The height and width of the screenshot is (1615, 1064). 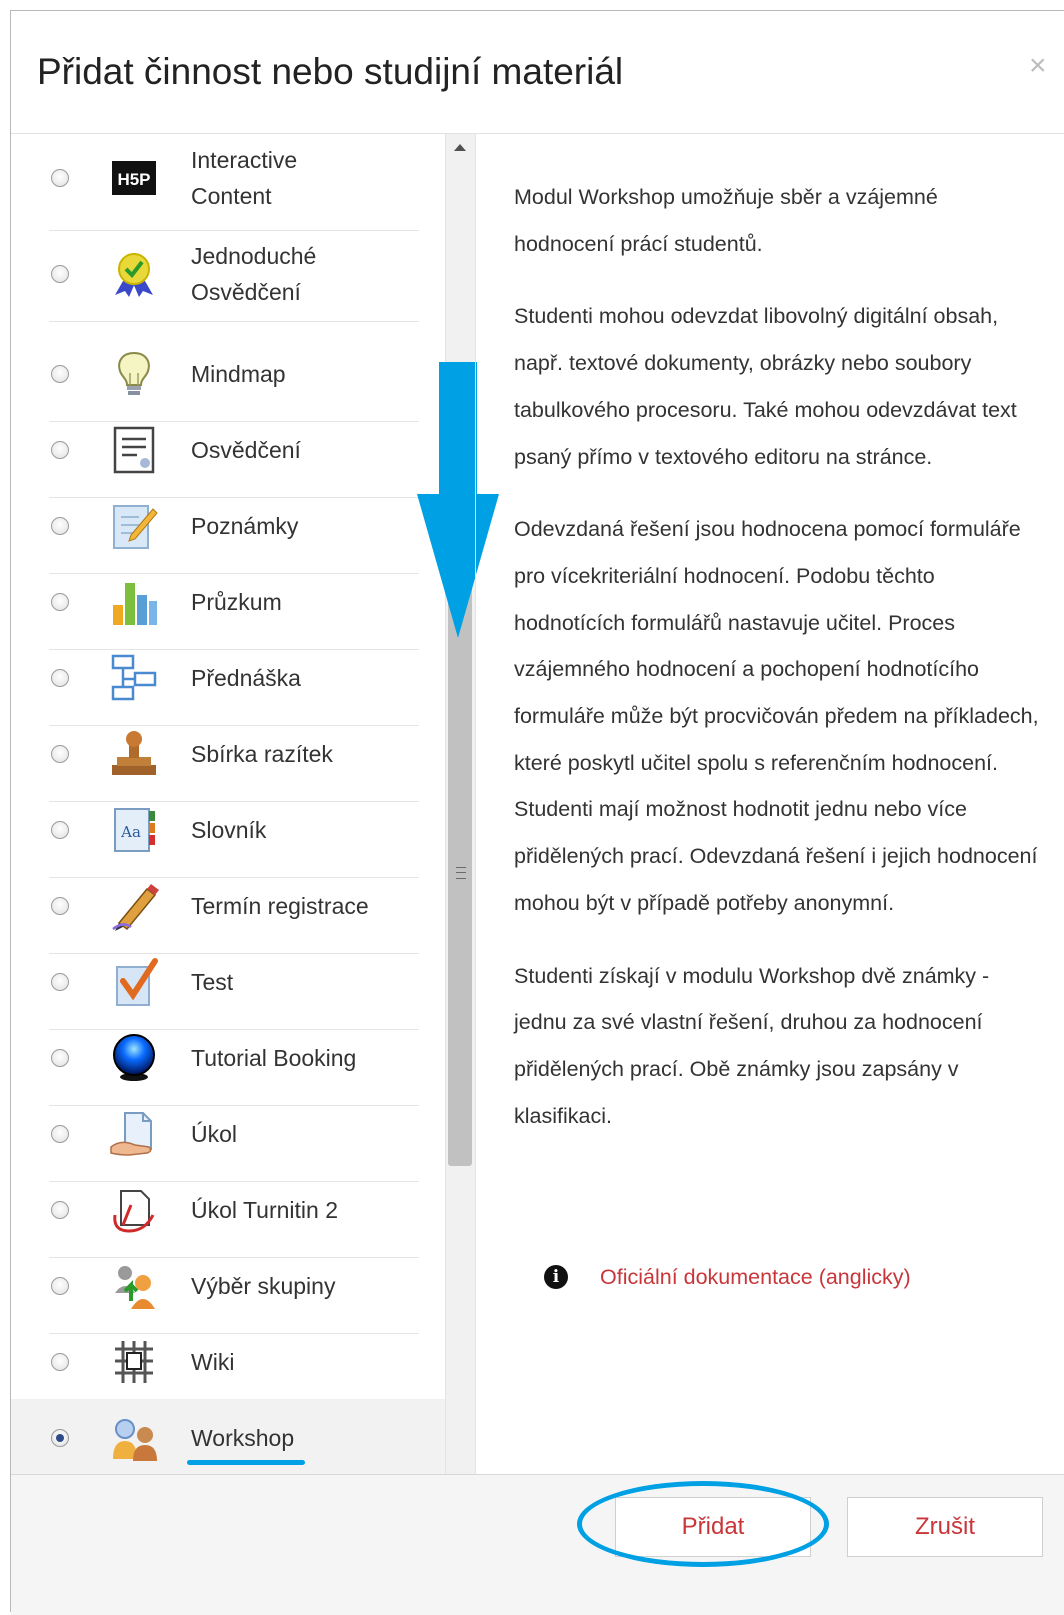 What do you see at coordinates (134, 526) in the screenshot?
I see `notes-pencil-icon` at bounding box center [134, 526].